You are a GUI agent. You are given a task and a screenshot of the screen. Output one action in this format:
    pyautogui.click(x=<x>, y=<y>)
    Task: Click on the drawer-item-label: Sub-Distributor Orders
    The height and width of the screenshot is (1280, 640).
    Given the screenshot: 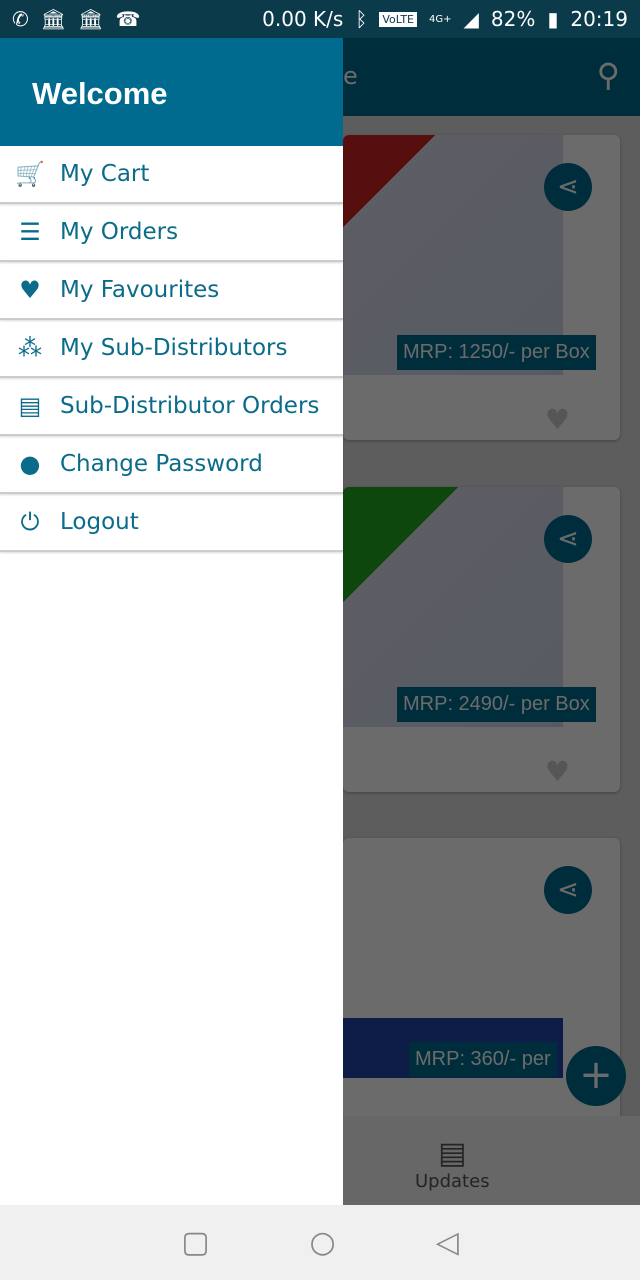 What is the action you would take?
    pyautogui.click(x=190, y=406)
    